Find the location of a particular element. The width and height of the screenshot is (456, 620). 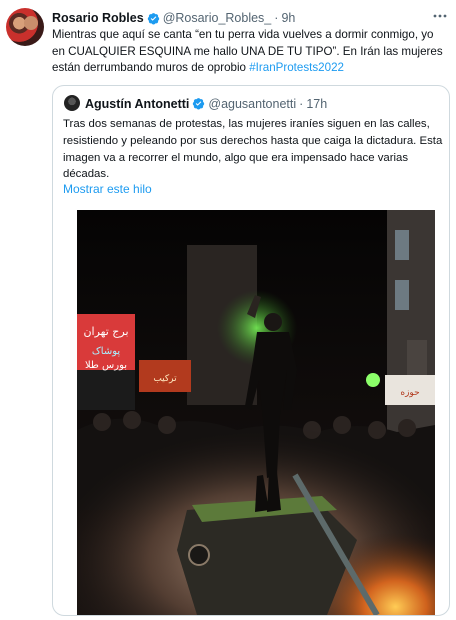

tweet-header: Rosario Robles @Rosario_Robles_ · 9h is located at coordinates (173, 18).